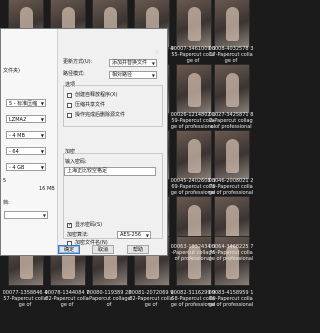 This screenshot has height=333, width=320. Describe the element at coordinates (5, 181) in the screenshot. I see `threads-label: 5` at that location.